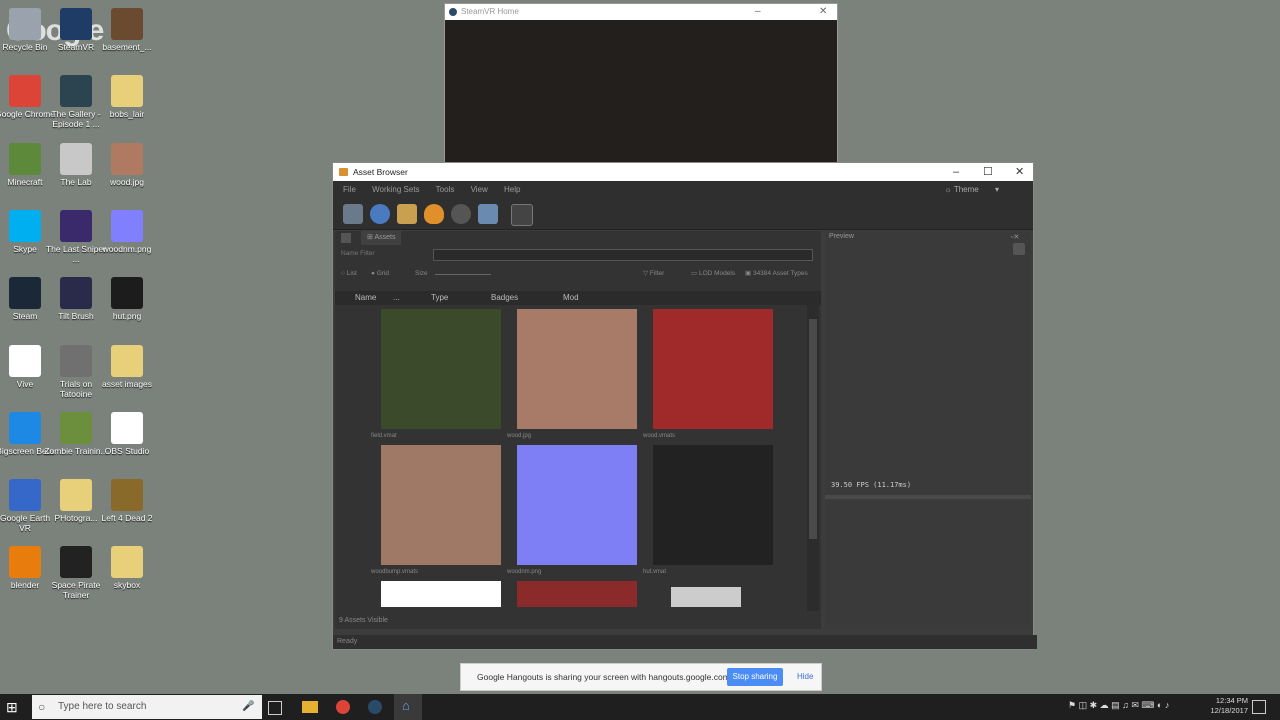 This screenshot has width=1280, height=720. Describe the element at coordinates (375, 707) in the screenshot. I see `steamvr-taskbar-icon` at that location.